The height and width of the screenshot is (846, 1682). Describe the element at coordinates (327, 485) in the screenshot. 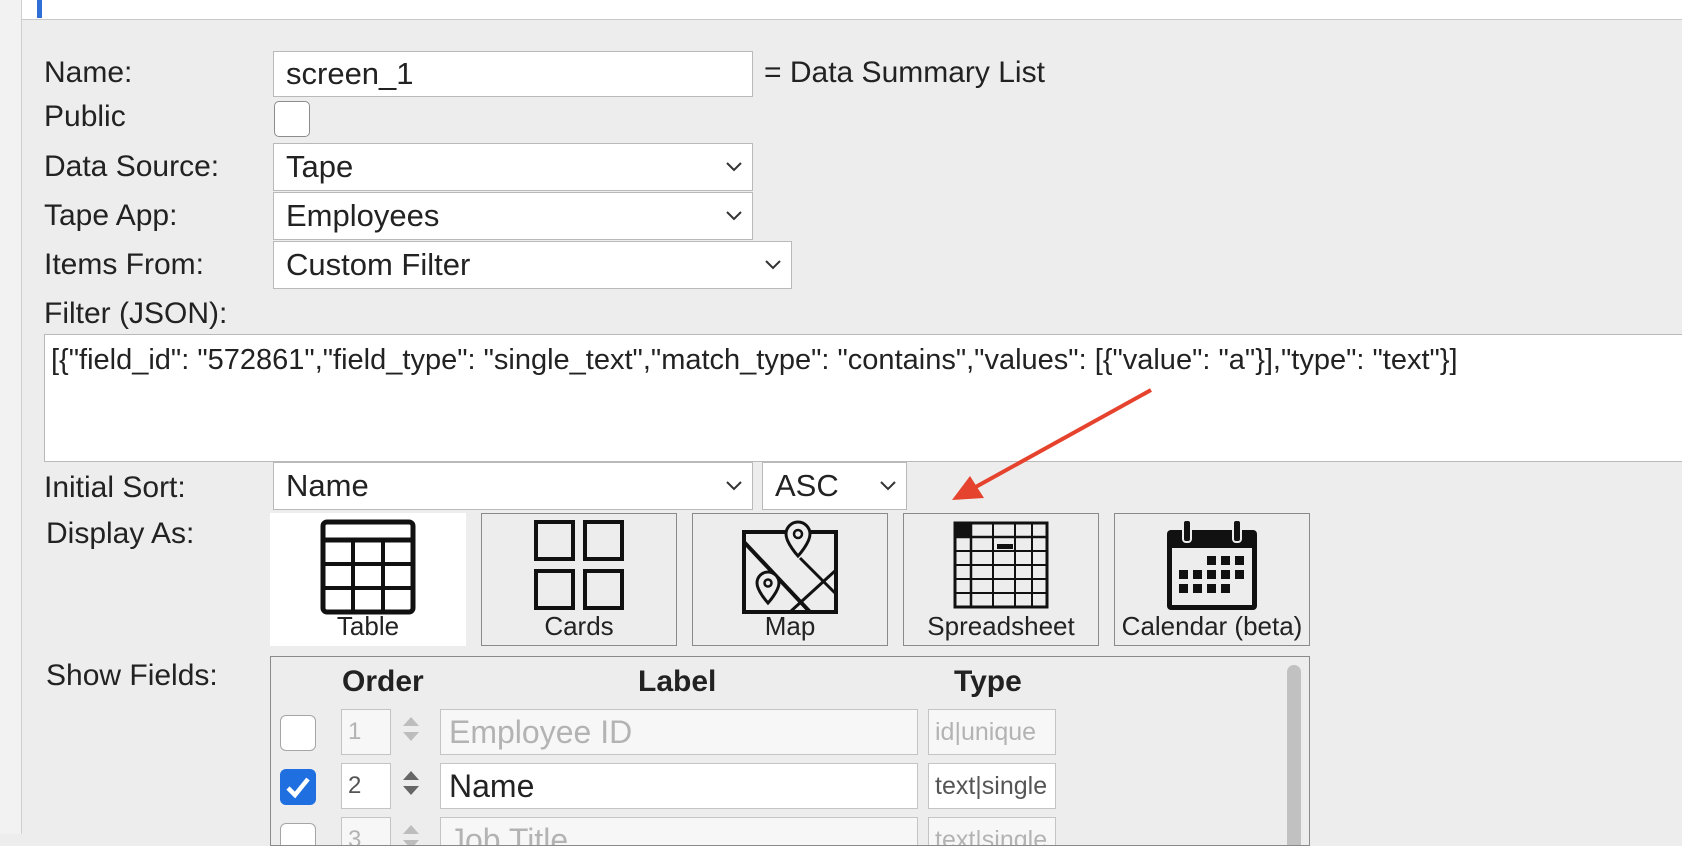

I see `initial-sort-field-value: Name` at that location.